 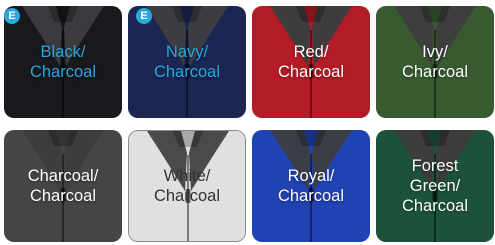 I want to click on swatch-white-charcoal: White/ Charcoal, so click(x=187, y=186).